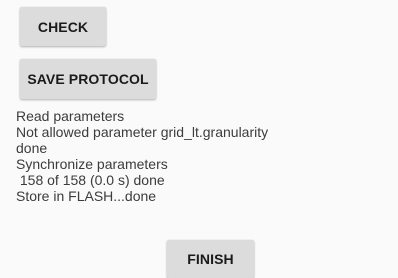  What do you see at coordinates (70, 116) in the screenshot?
I see `log-line: Read parameters` at bounding box center [70, 116].